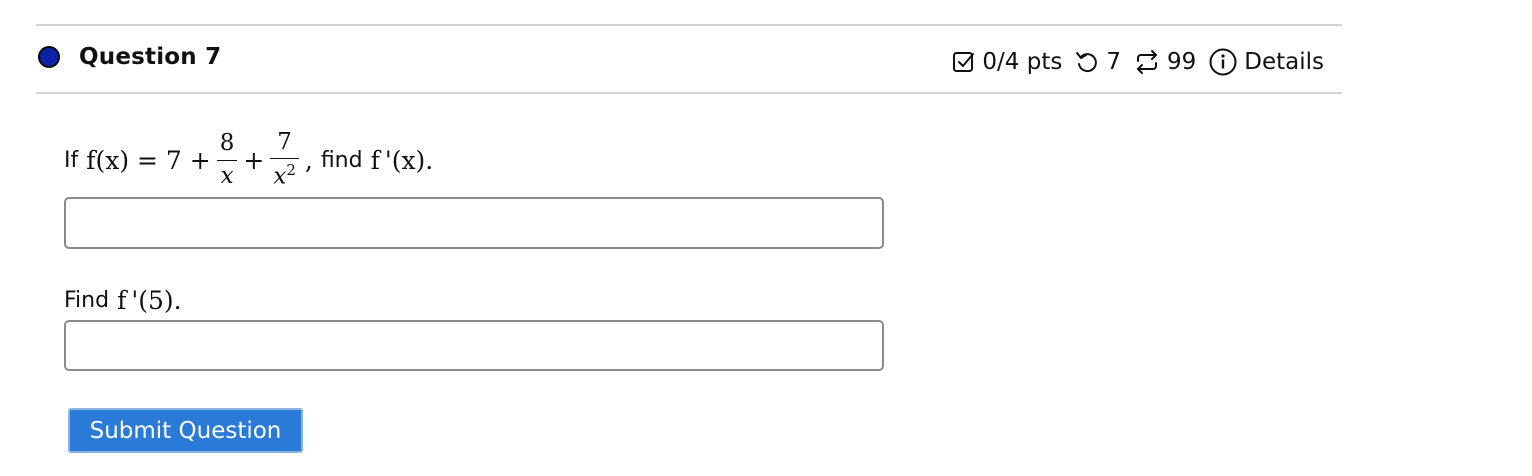 The width and height of the screenshot is (1532, 476). Describe the element at coordinates (227, 143) in the screenshot. I see `fraction-numerator: 8` at that location.